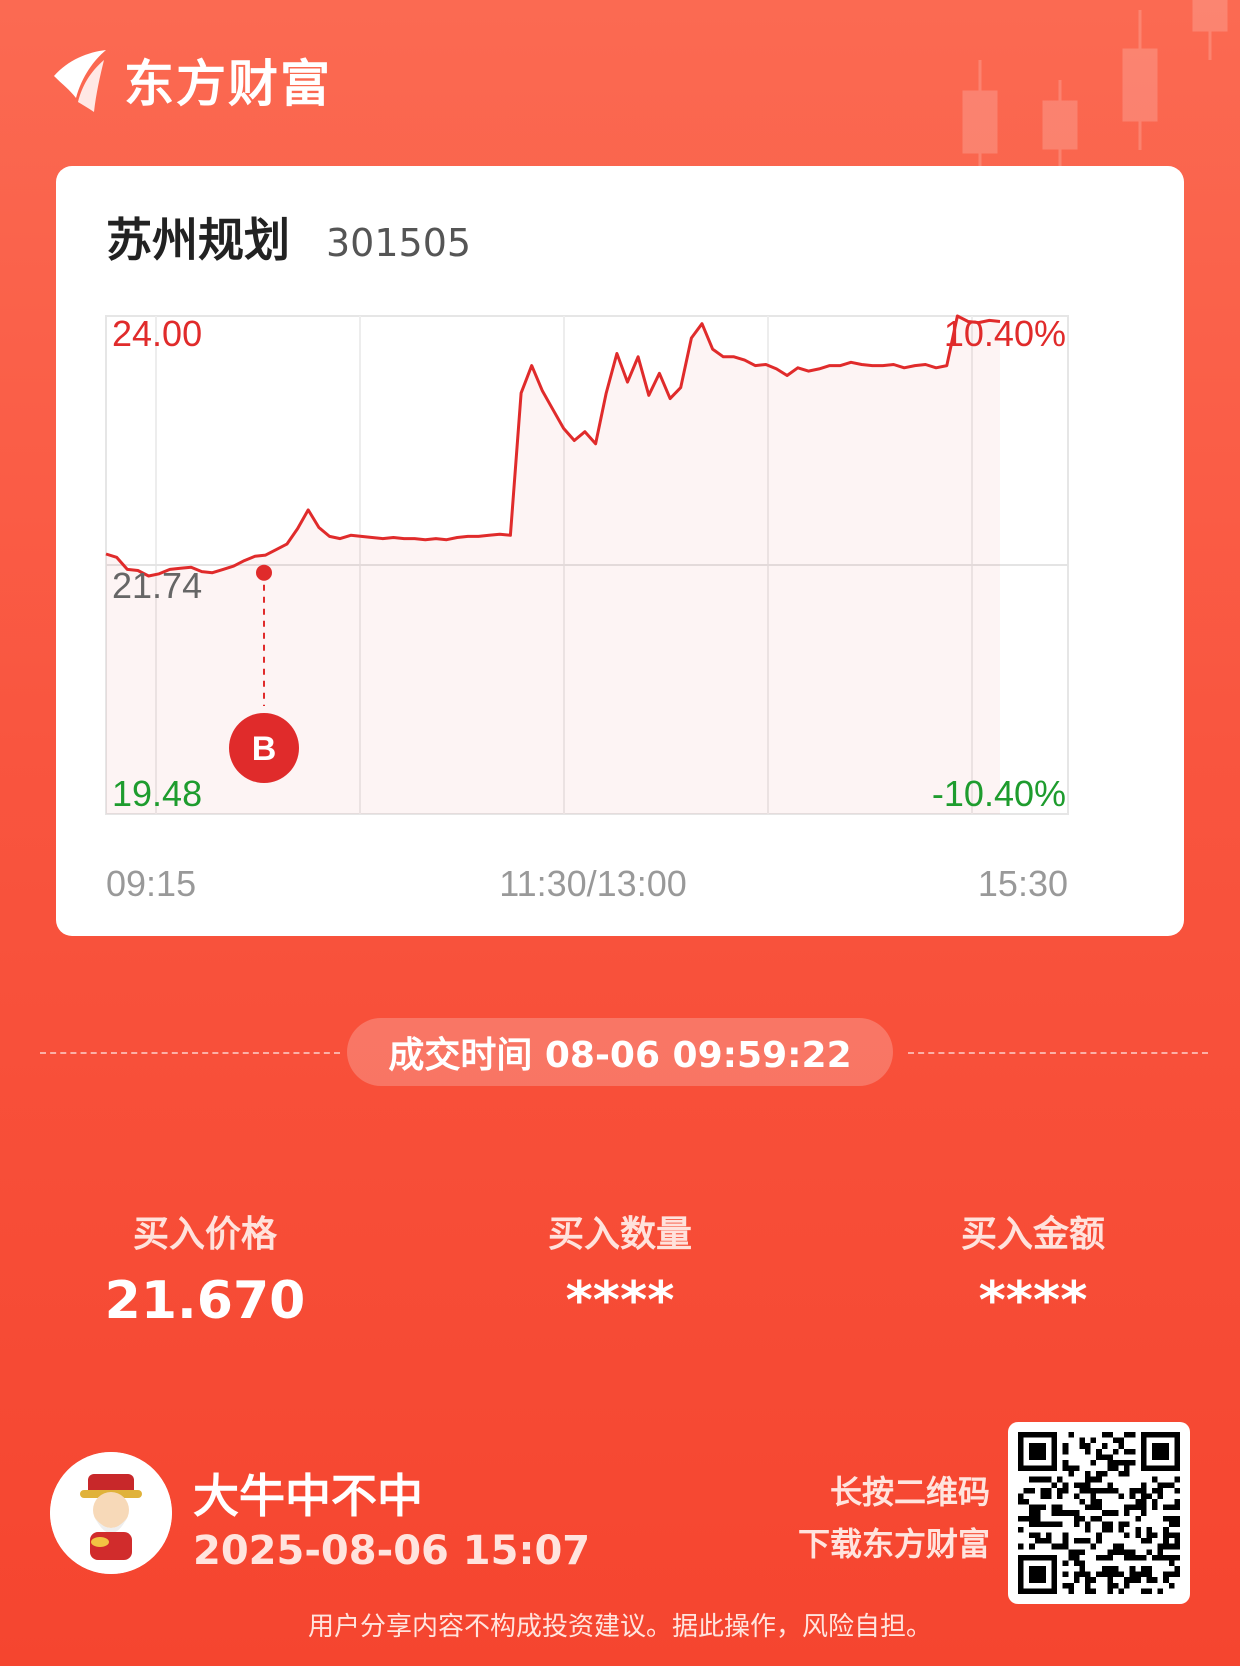 Image resolution: width=1240 pixels, height=1666 pixels. I want to click on chart-pct-max-label: 10.40%, so click(1005, 333).